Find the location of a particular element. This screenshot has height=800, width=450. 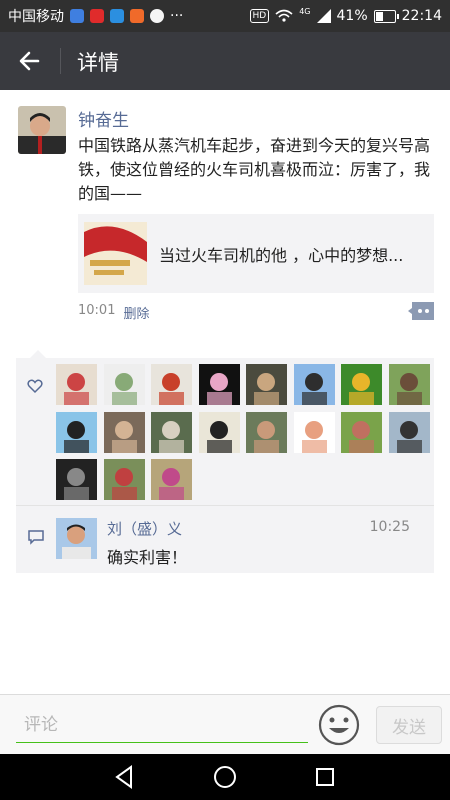

likes-separator is located at coordinates (225, 505).